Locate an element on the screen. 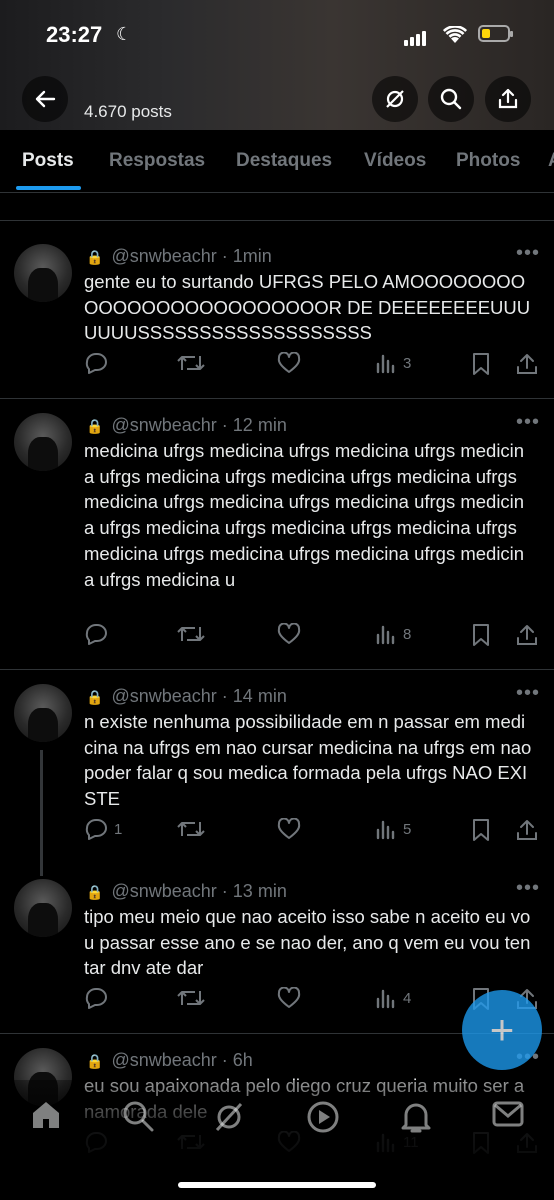 The image size is (554, 1200). grok-button is located at coordinates (395, 99).